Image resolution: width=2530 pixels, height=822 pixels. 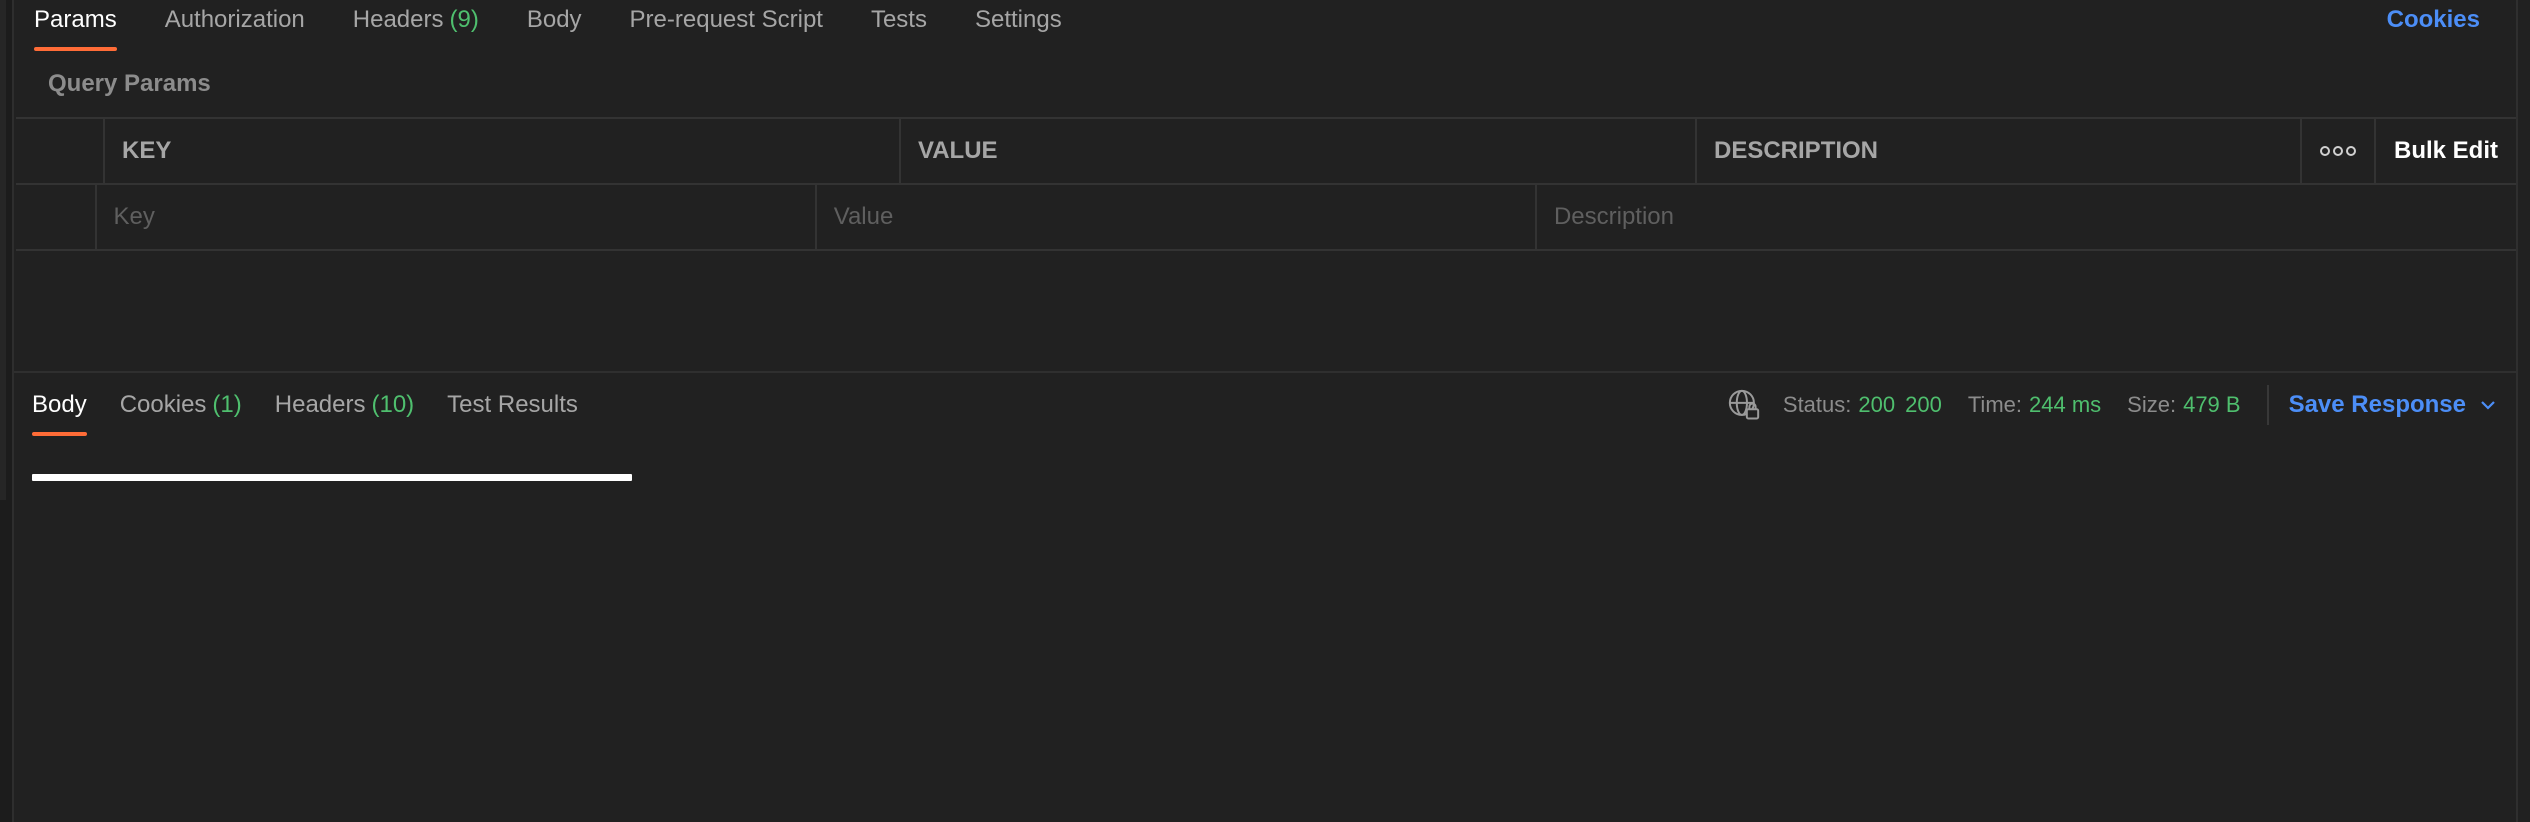 I want to click on save-response-button: Save Response, so click(x=2393, y=405).